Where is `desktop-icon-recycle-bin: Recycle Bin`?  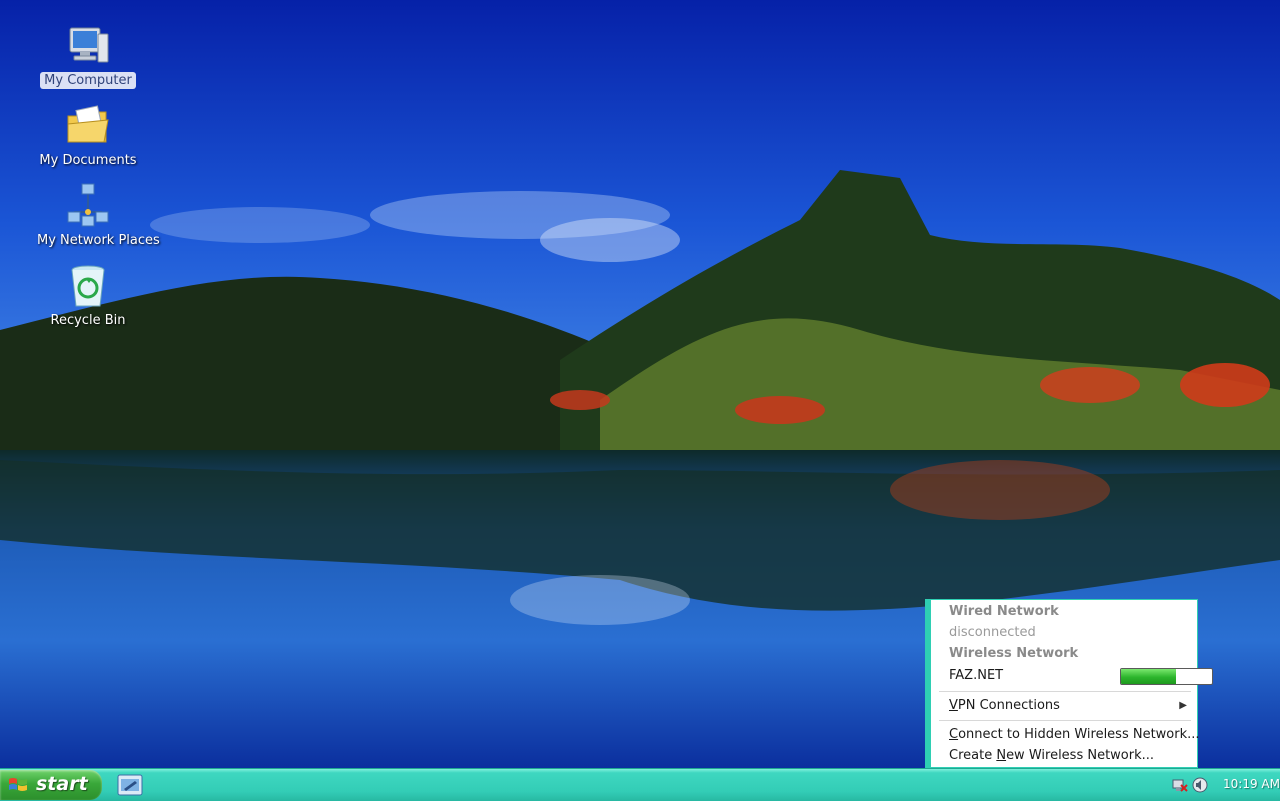 desktop-icon-recycle-bin: Recycle Bin is located at coordinates (88, 295).